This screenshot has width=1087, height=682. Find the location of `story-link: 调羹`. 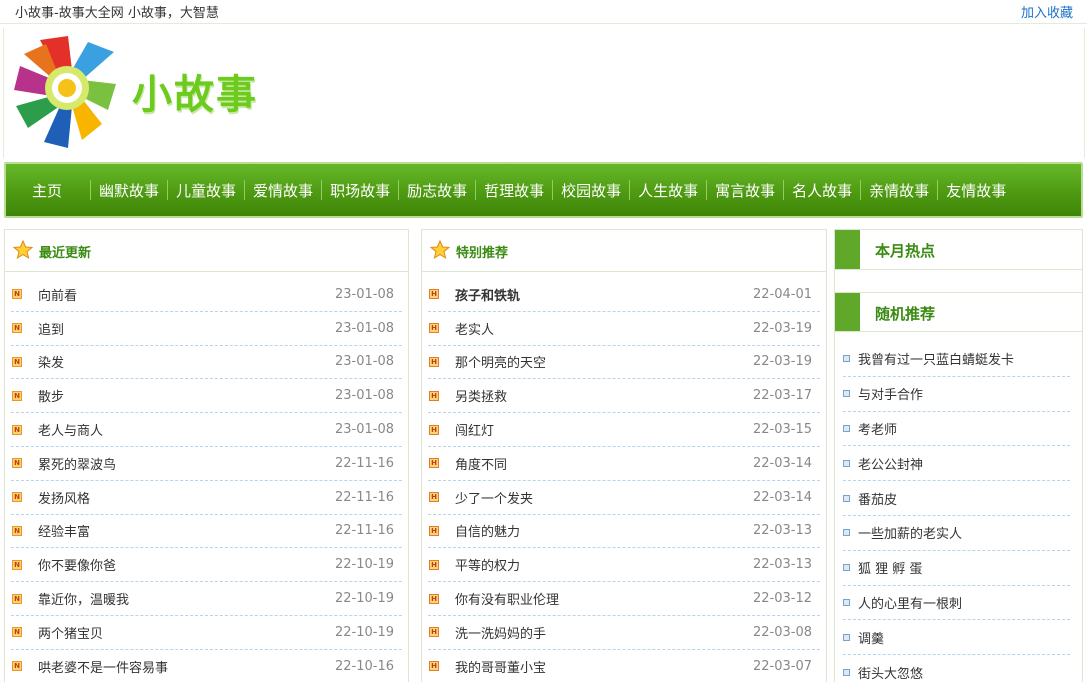

story-link: 调羹 is located at coordinates (871, 637).